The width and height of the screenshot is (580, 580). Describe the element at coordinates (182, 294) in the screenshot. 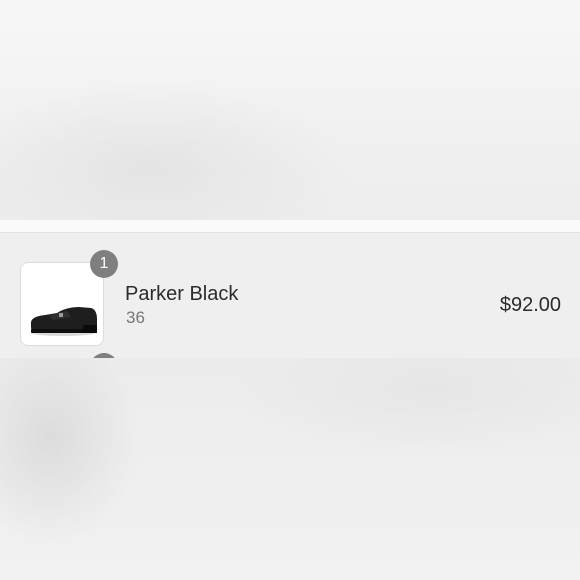

I see `product-name: Parker Black` at that location.